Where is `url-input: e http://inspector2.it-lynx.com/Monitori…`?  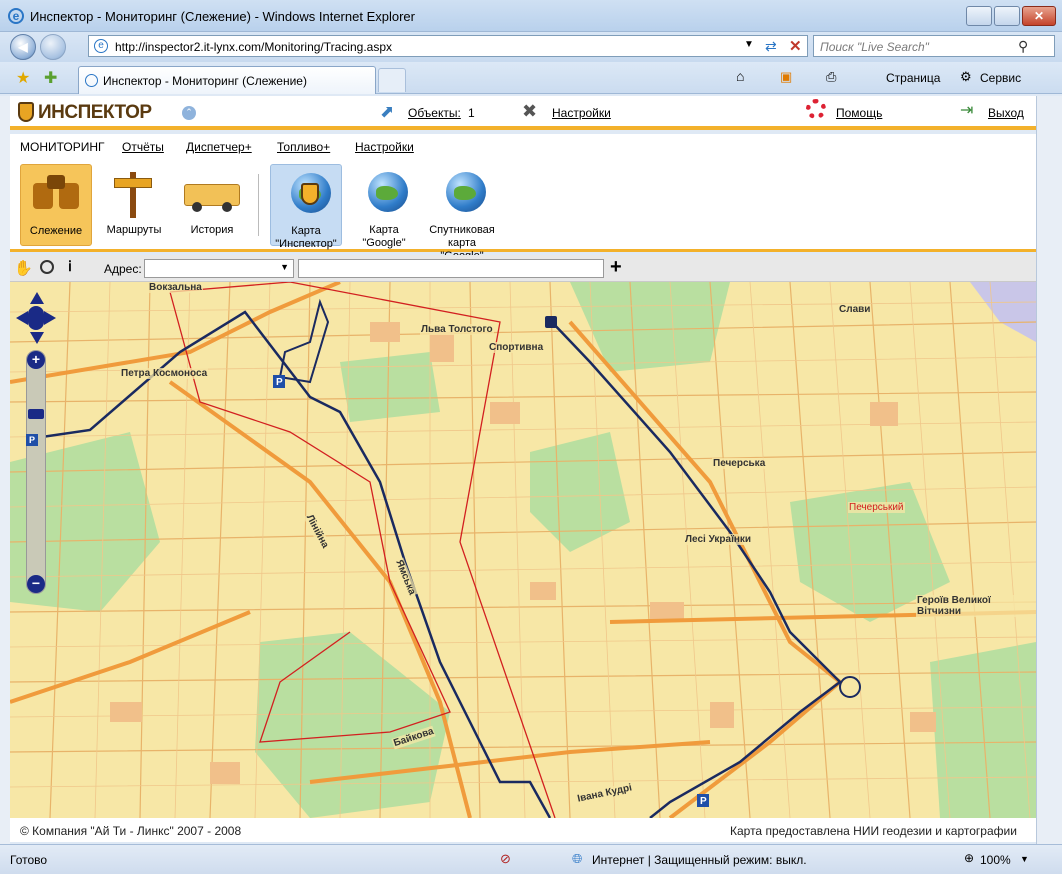 url-input: e http://inspector2.it-lynx.com/Monitori… is located at coordinates (448, 46).